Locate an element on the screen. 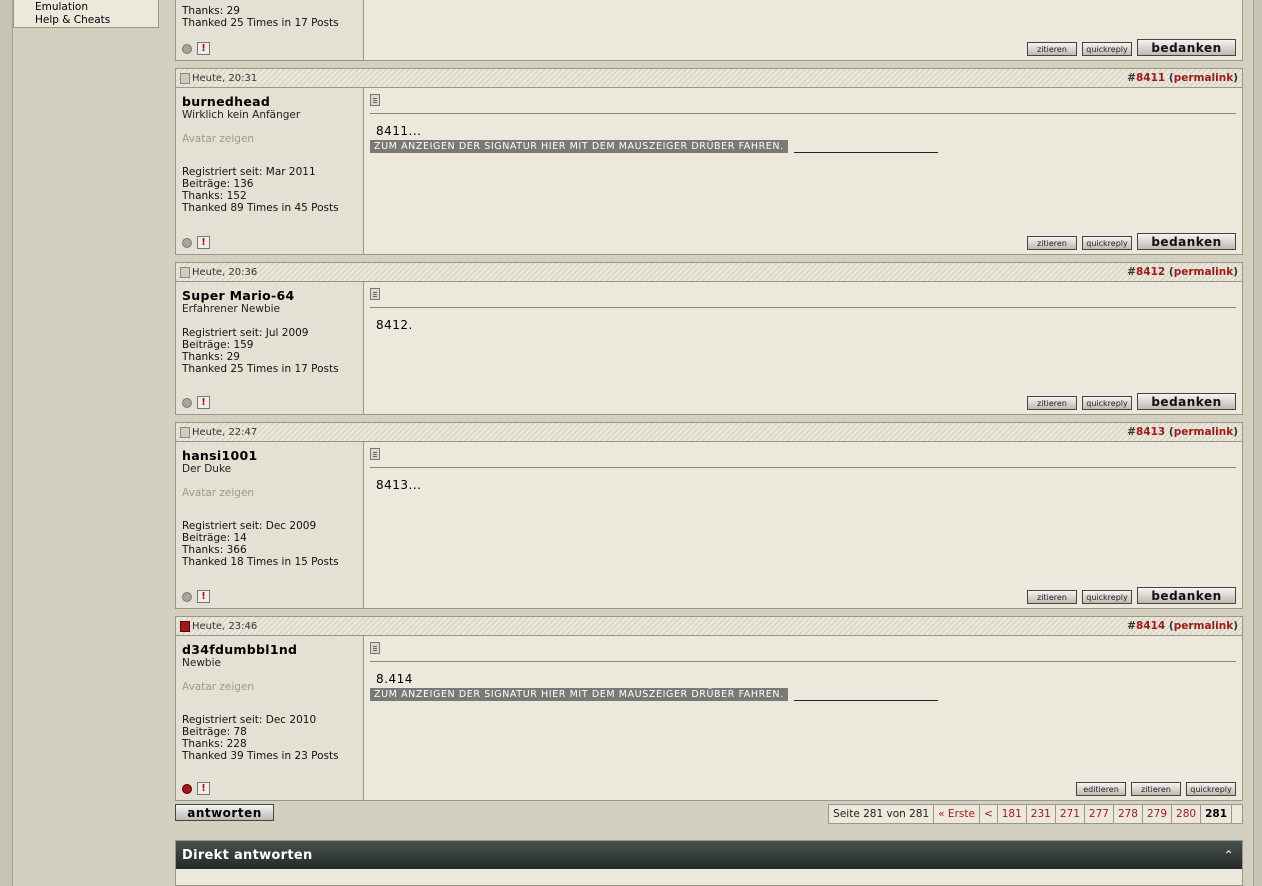 This screenshot has width=1262, height=886. page-count-label: Seite 281 von 281 is located at coordinates (881, 814).